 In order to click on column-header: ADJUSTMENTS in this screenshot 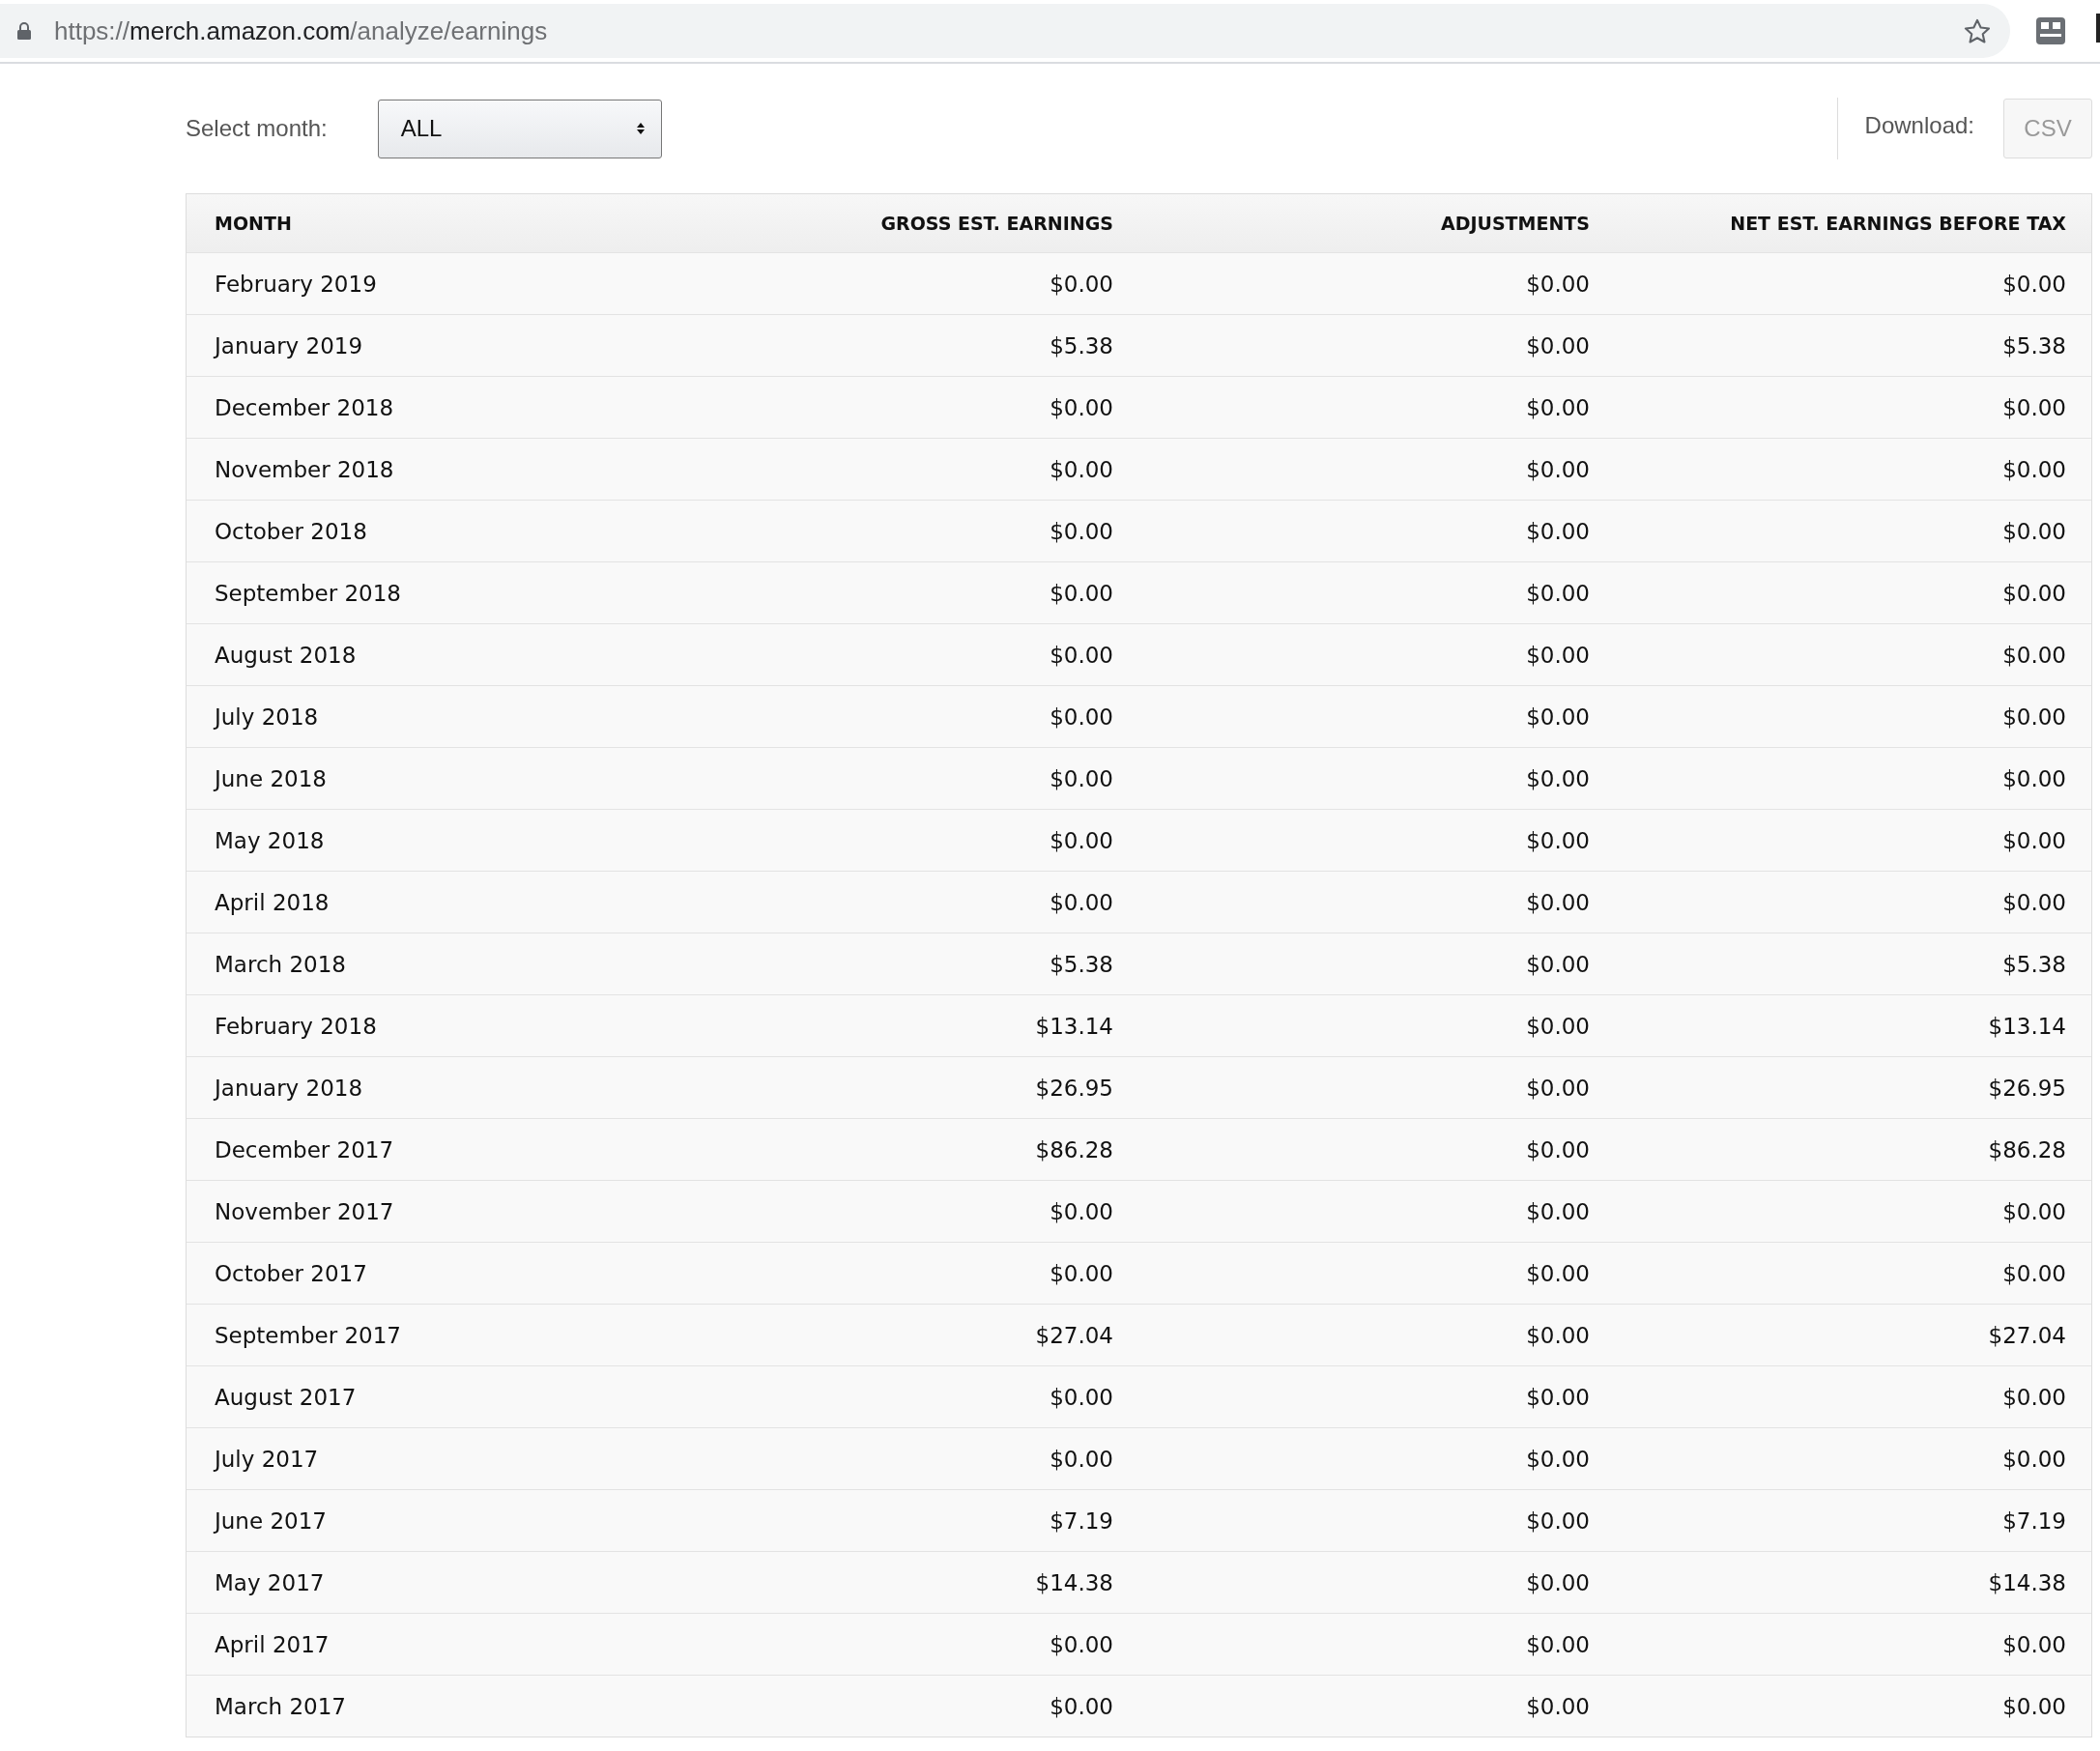, I will do `click(1515, 223)`.